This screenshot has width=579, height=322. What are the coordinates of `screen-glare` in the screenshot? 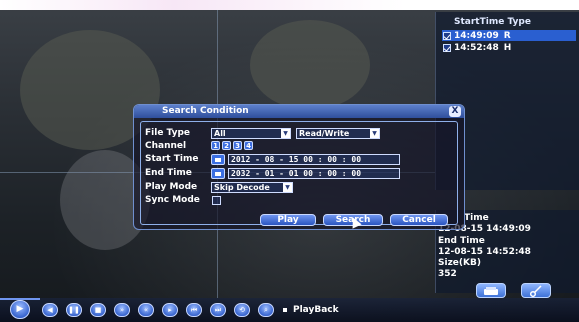 It's located at (289, 5).